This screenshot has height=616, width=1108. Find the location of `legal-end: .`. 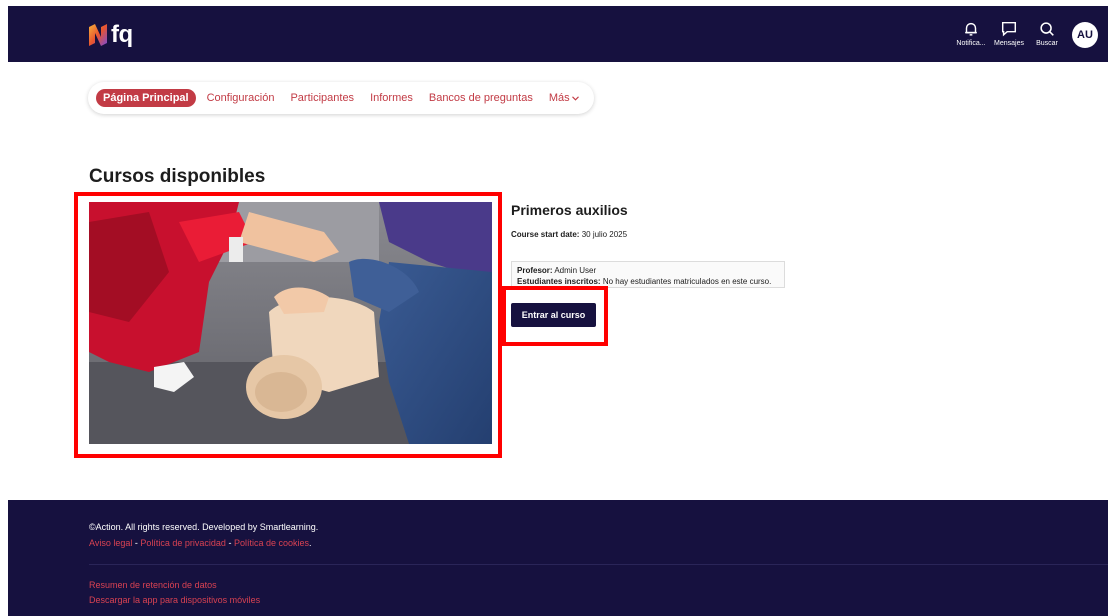

legal-end: . is located at coordinates (310, 543).